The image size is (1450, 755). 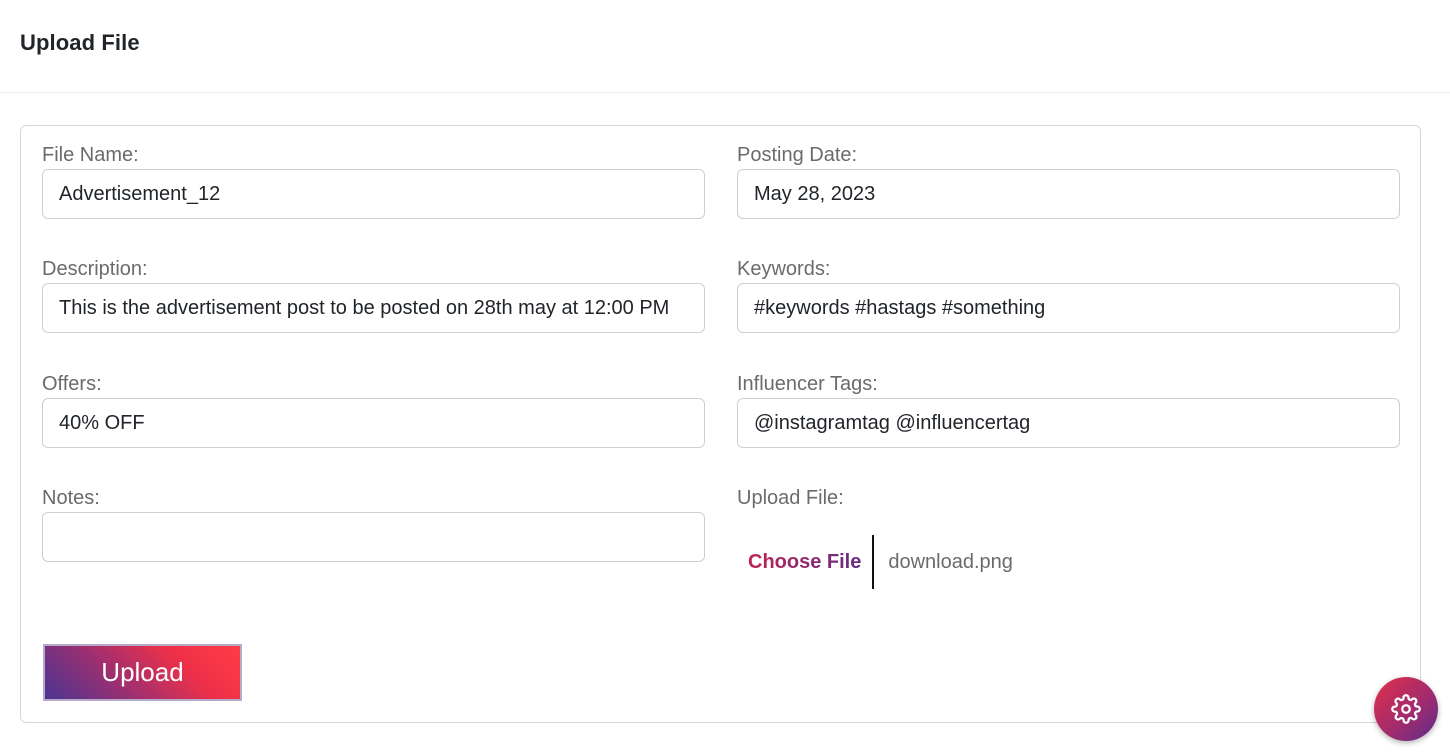 What do you see at coordinates (373, 537) in the screenshot?
I see `notes-input` at bounding box center [373, 537].